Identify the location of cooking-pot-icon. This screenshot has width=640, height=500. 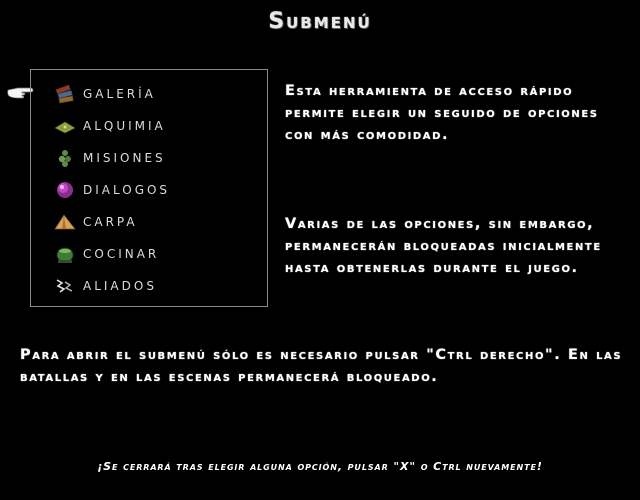
(65, 255).